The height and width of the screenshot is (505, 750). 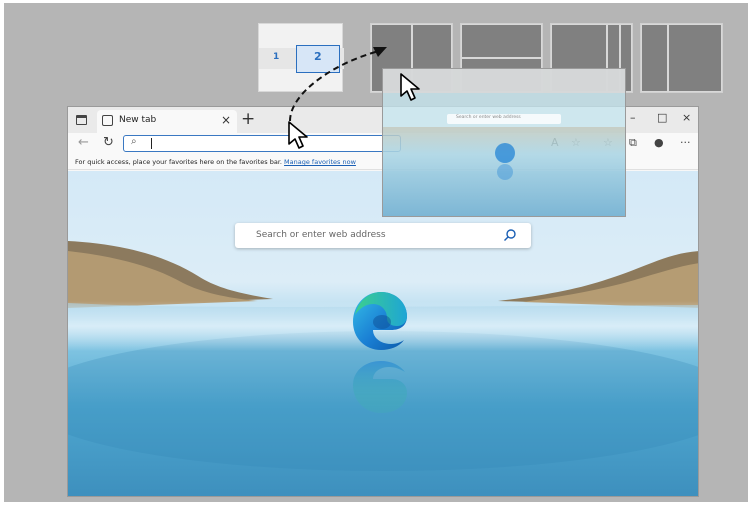 I want to click on collections-icon: ⧉, so click(x=633, y=143).